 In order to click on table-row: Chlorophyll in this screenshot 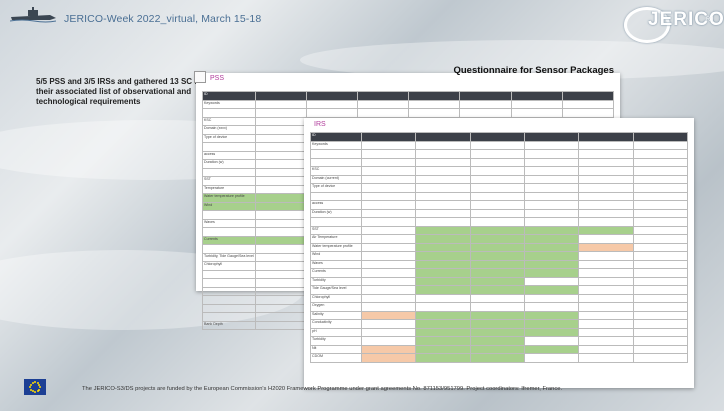, I will do `click(499, 298)`.